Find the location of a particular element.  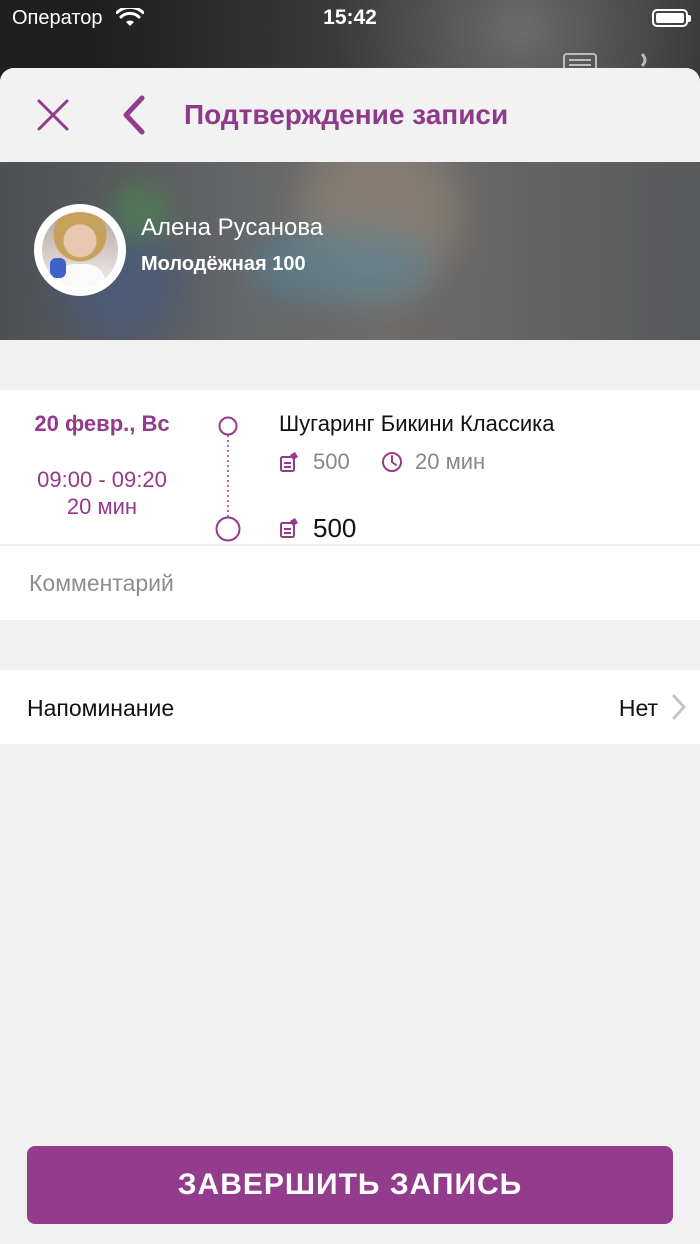

navigation-bar: Подтверждение записи is located at coordinates (350, 115).